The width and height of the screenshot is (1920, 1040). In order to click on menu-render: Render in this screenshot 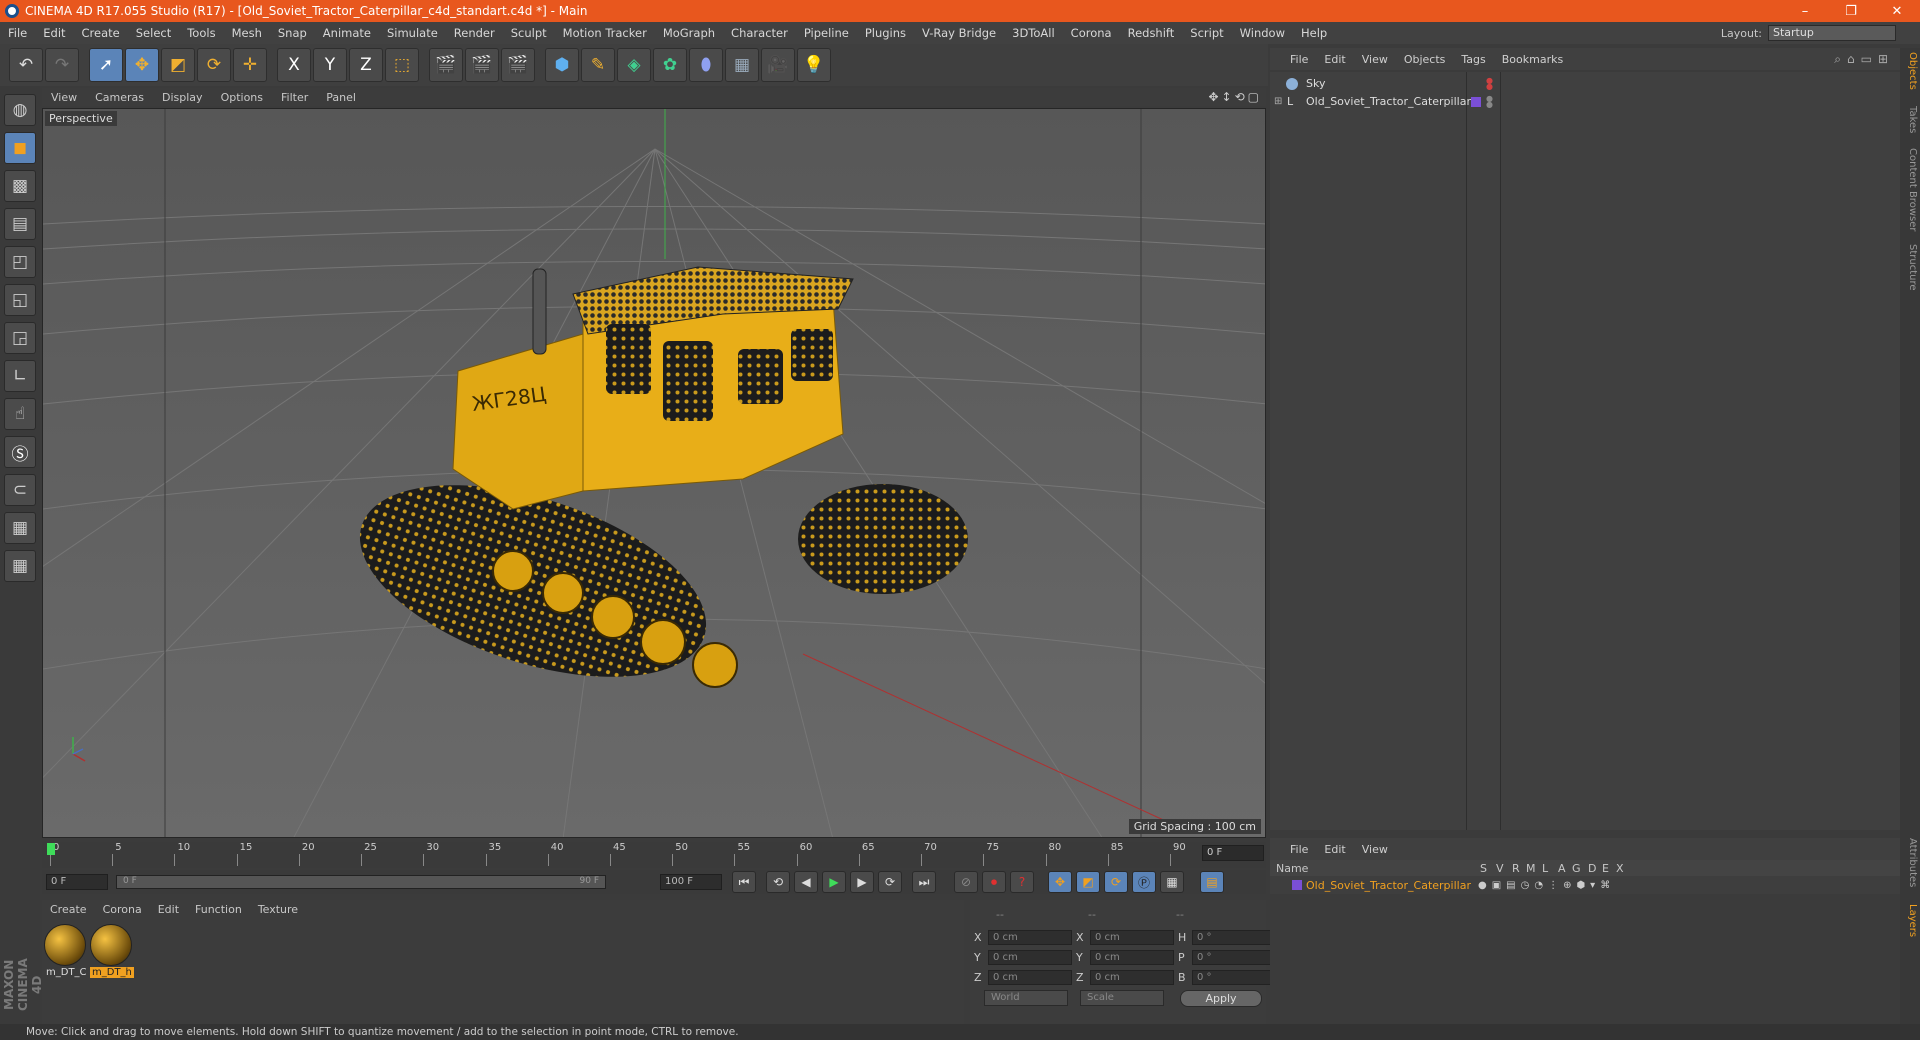, I will do `click(474, 33)`.